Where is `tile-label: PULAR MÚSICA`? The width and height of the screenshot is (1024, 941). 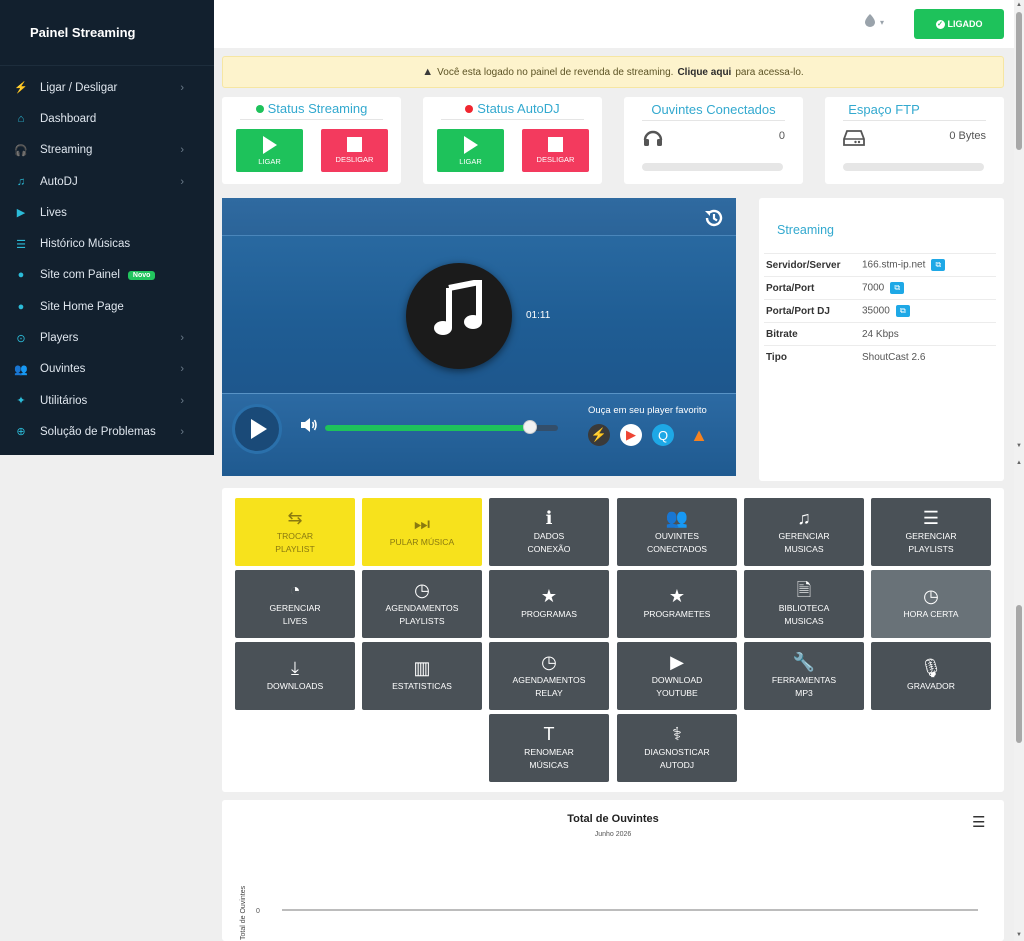 tile-label: PULAR MÚSICA is located at coordinates (422, 542).